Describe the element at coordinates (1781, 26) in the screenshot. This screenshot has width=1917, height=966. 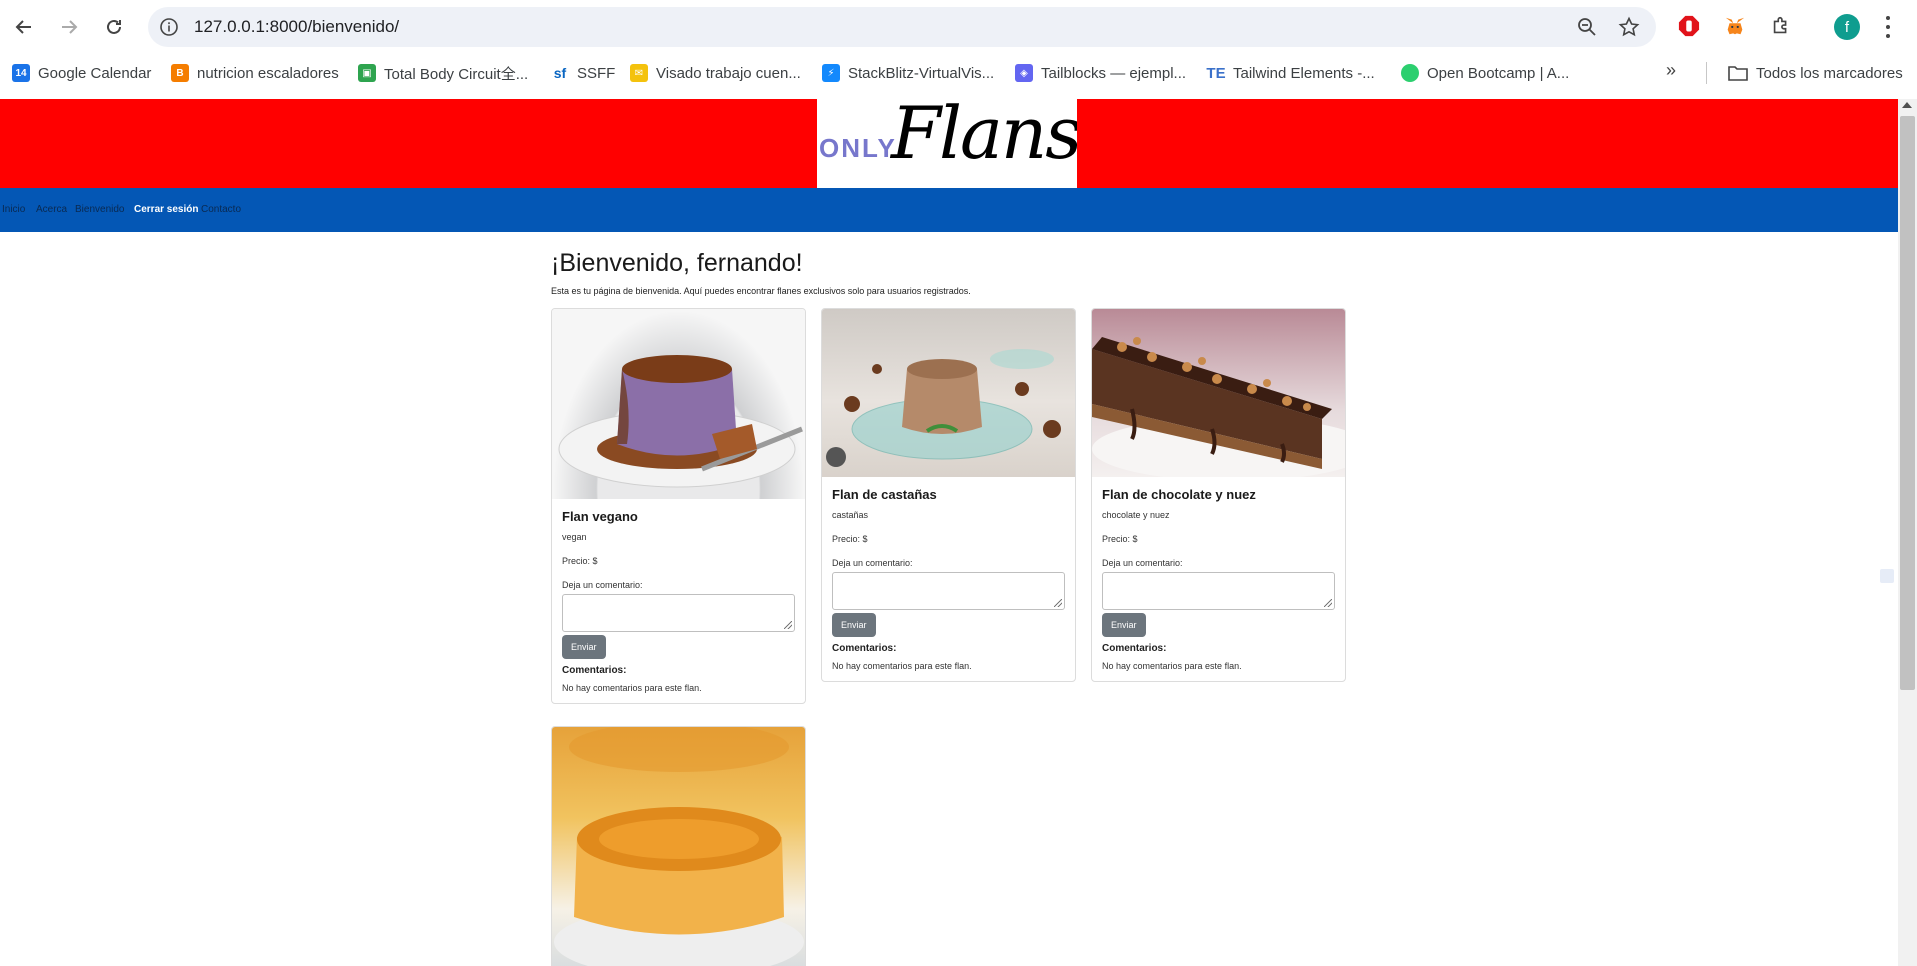
I see `extensions-puzzle-icon` at that location.